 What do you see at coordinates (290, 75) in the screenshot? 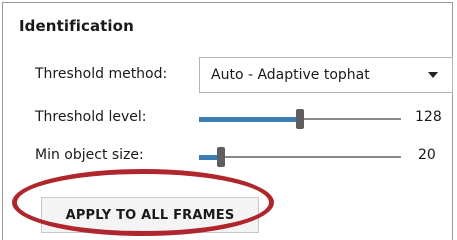
I see `threshold-method-value: Auto - Adaptive tophat` at bounding box center [290, 75].